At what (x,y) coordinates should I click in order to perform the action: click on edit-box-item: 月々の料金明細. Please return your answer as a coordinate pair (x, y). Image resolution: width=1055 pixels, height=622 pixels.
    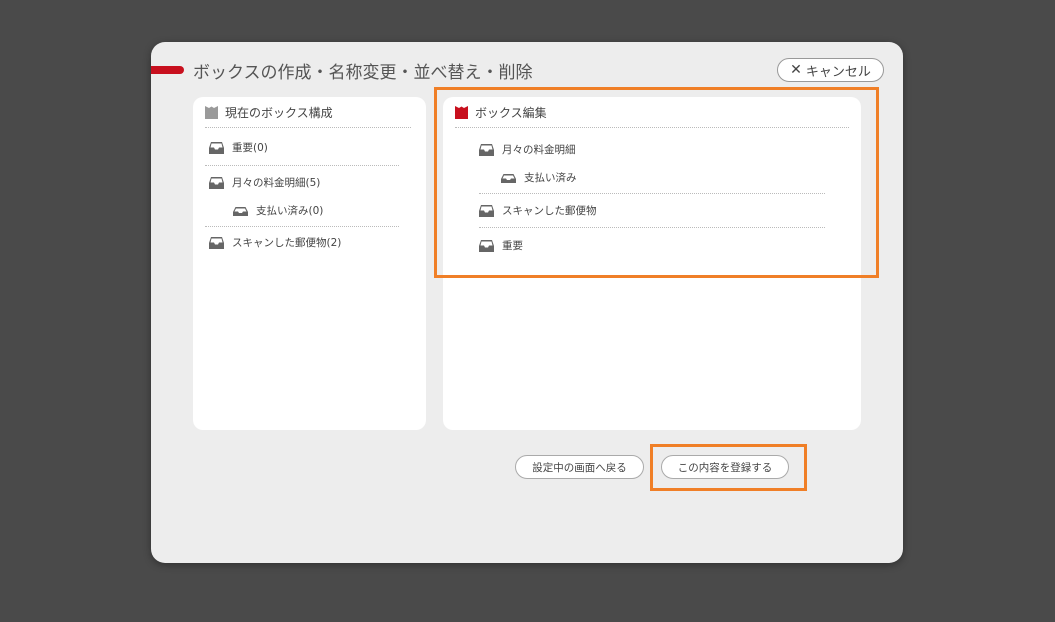
    Looking at the image, I should click on (527, 149).